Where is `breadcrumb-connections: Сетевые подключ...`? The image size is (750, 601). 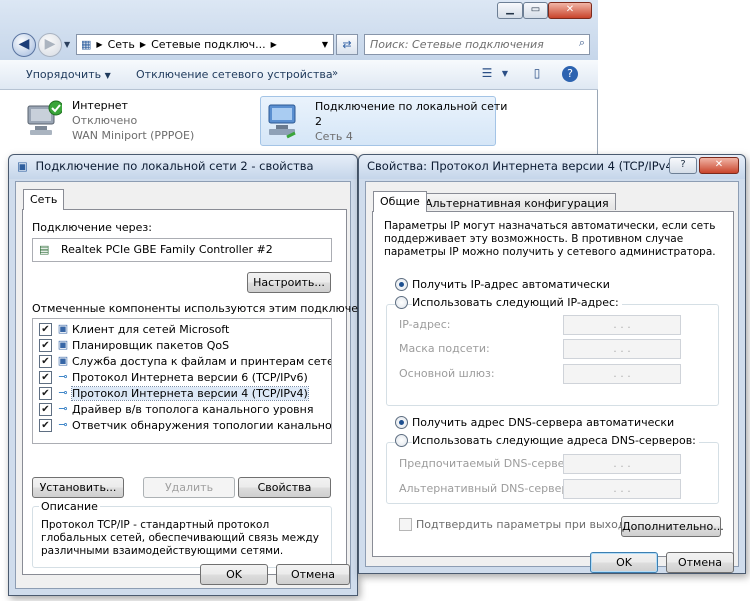 breadcrumb-connections: Сетевые подключ... is located at coordinates (208, 44).